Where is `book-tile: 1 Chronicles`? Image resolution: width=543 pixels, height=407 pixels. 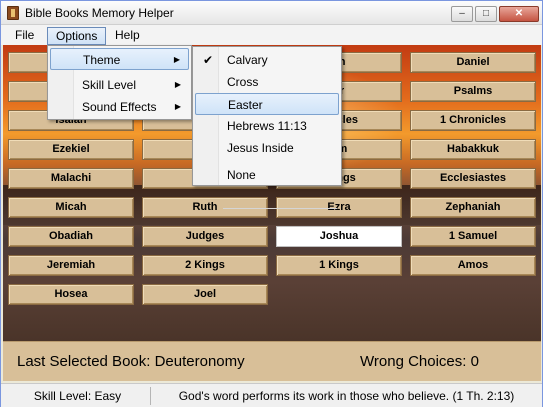 book-tile: 1 Chronicles is located at coordinates (473, 120).